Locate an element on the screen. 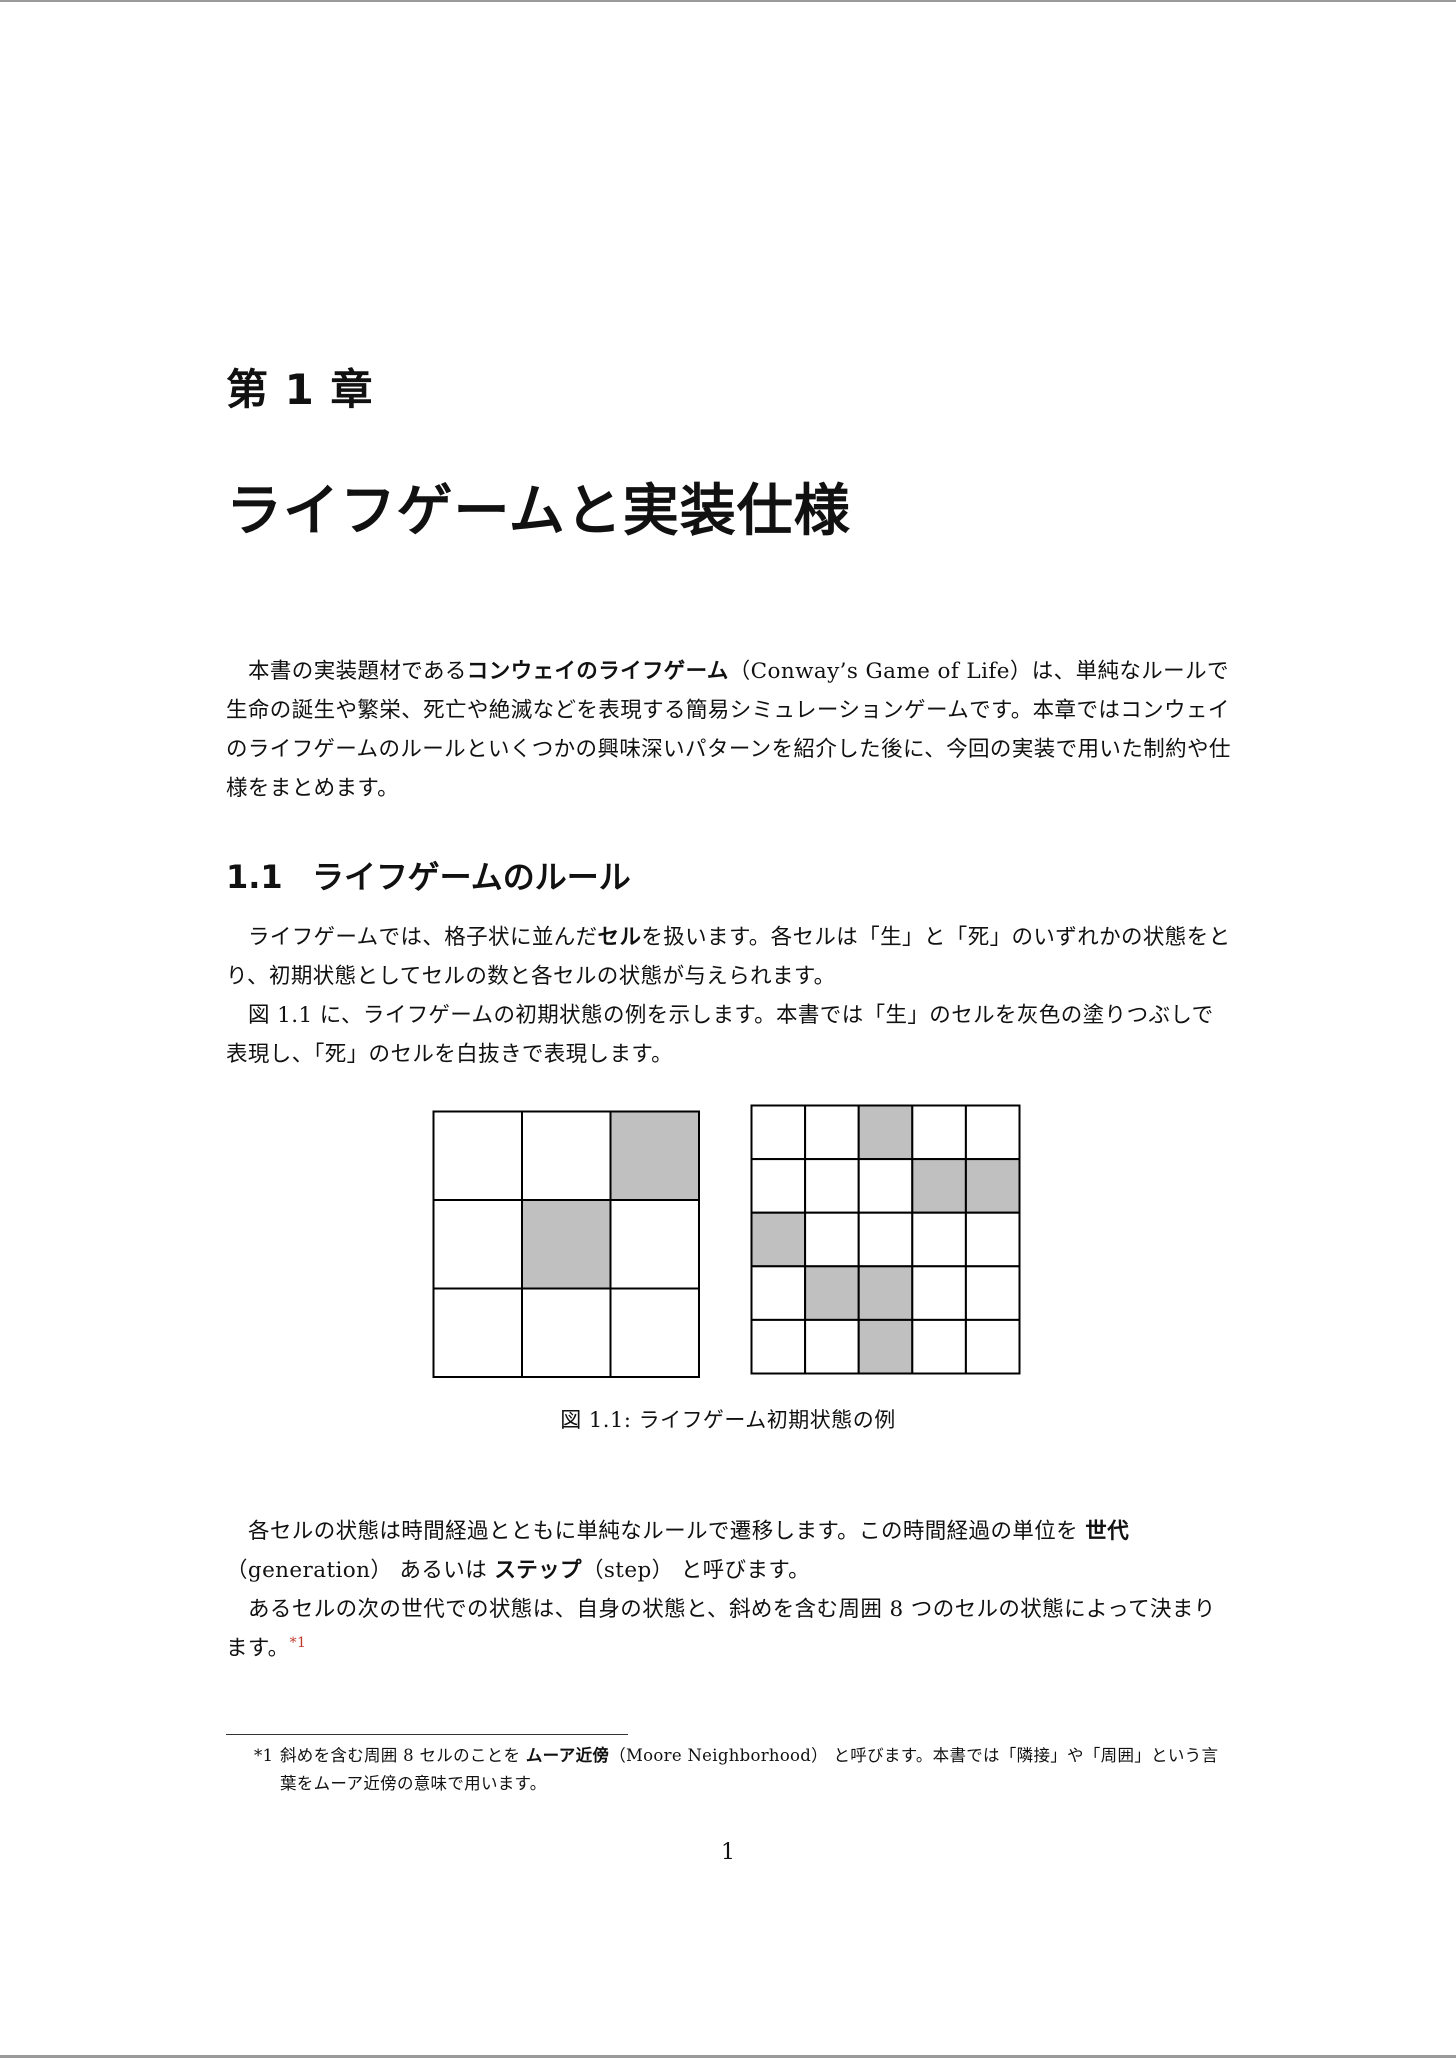 The image size is (1456, 2060). intro-bold-term: コンウェイのライフゲーム is located at coordinates (597, 671).